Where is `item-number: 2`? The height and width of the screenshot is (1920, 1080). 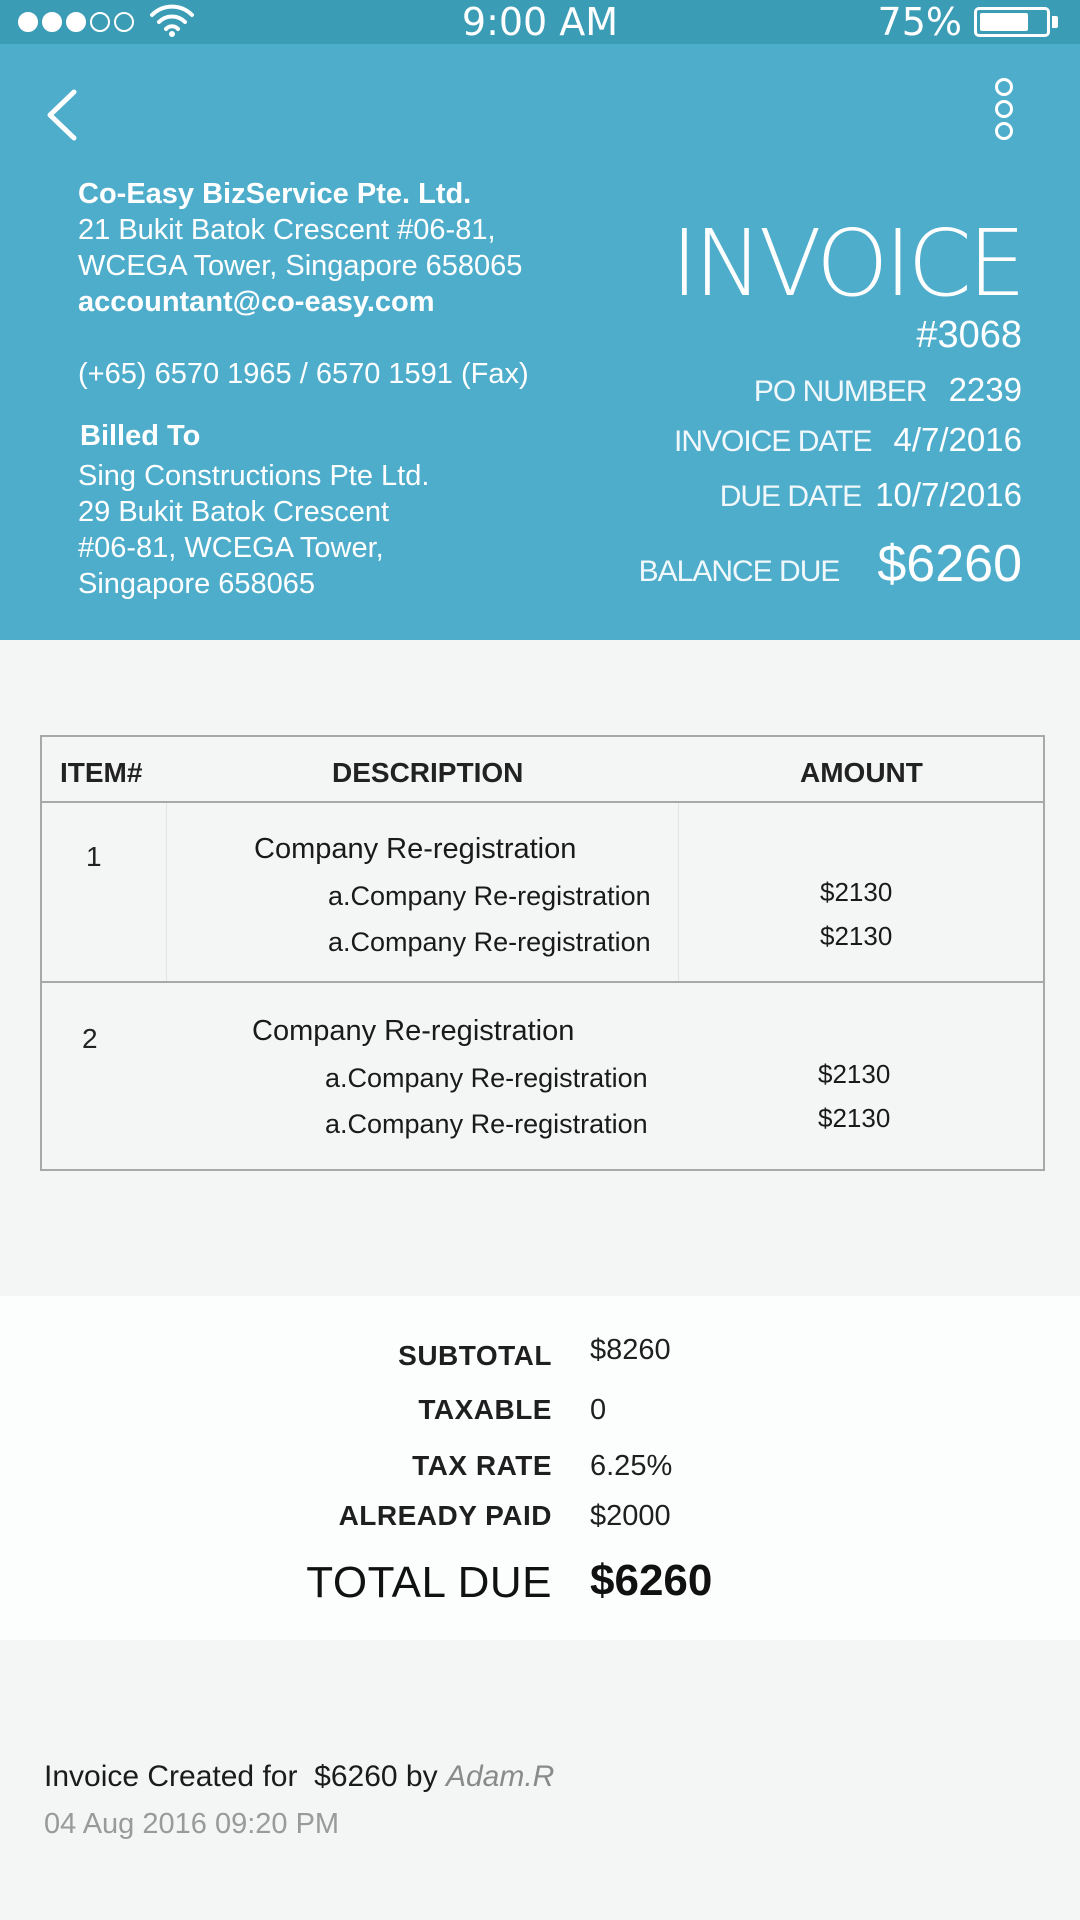
item-number: 2 is located at coordinates (90, 1038).